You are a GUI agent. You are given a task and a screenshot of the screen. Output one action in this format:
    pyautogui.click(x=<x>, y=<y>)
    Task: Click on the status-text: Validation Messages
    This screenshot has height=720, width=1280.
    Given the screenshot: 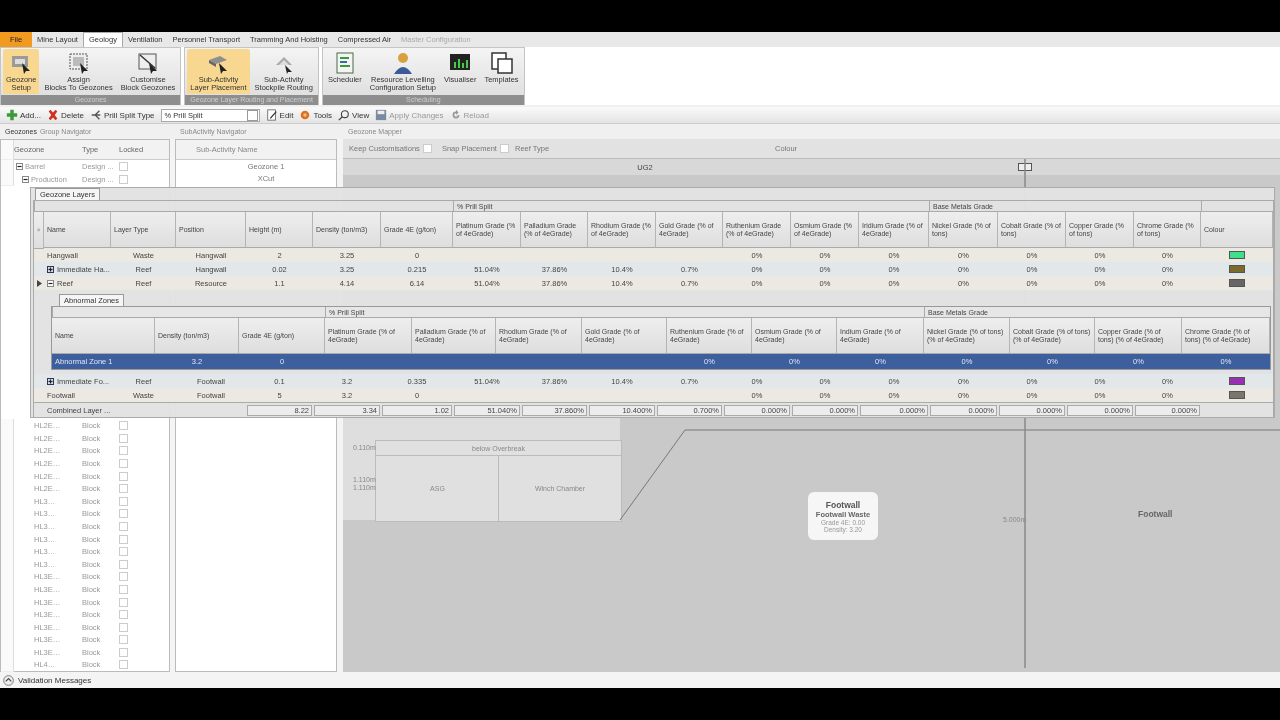 What is the action you would take?
    pyautogui.click(x=55, y=680)
    